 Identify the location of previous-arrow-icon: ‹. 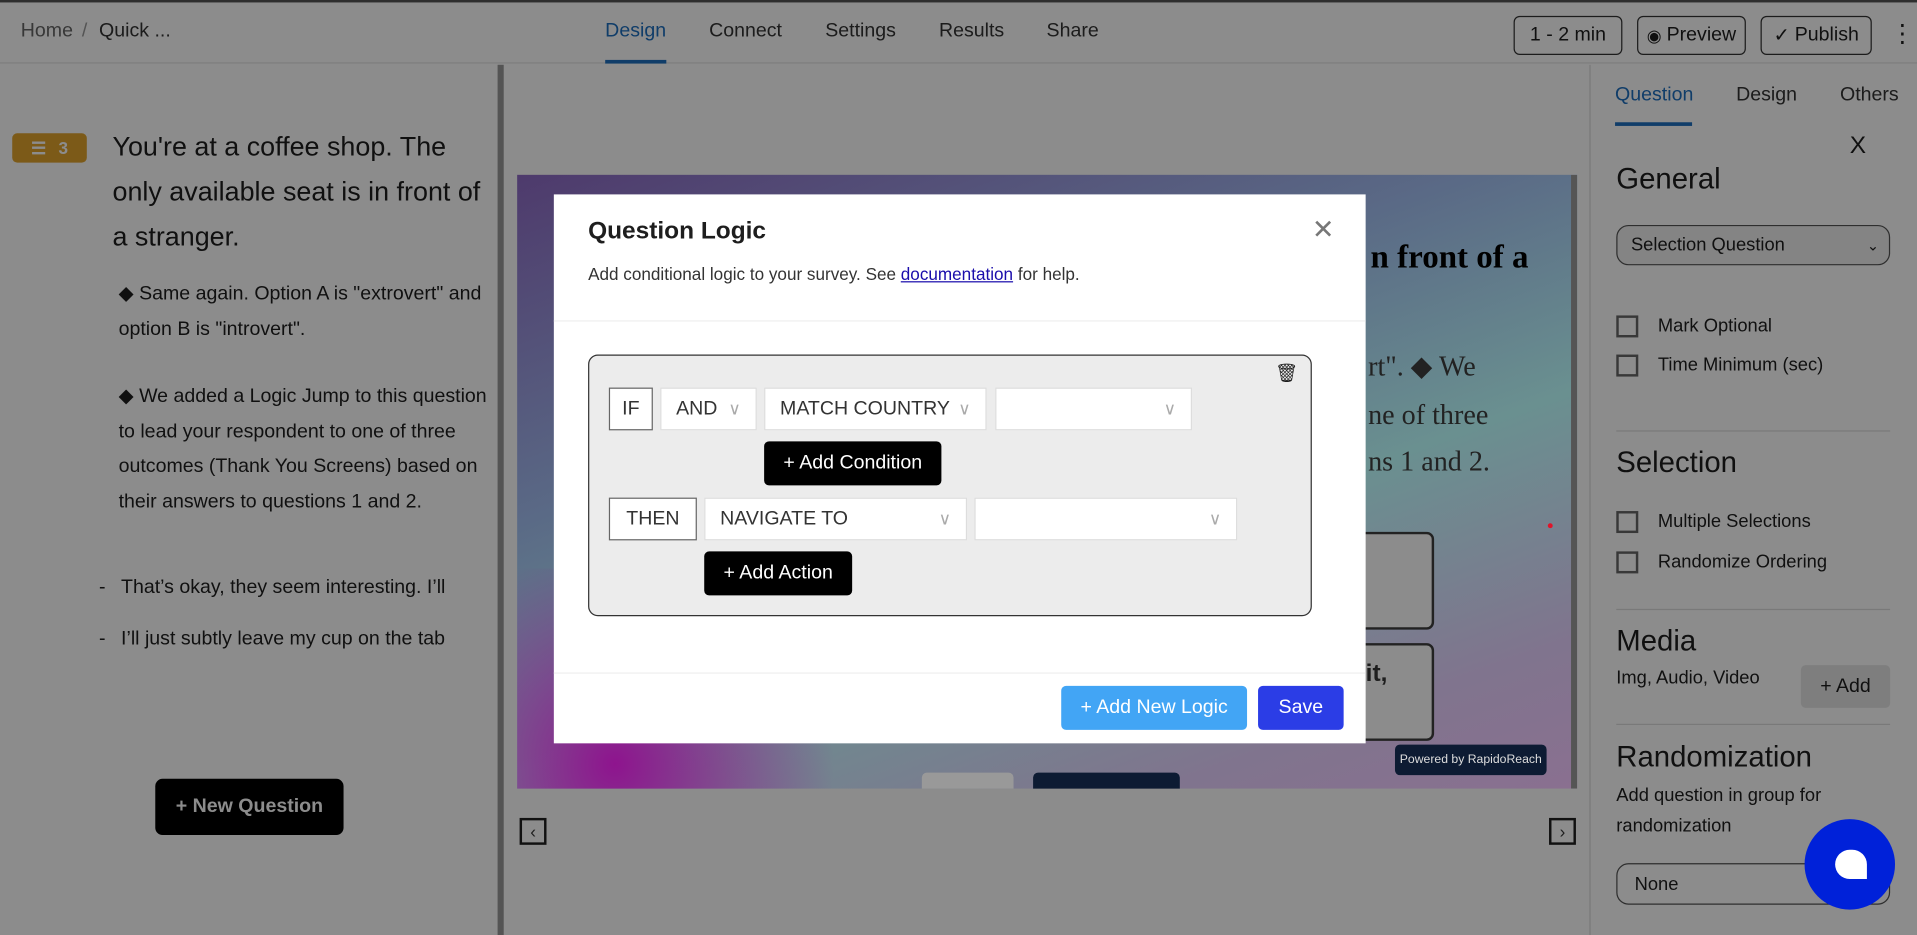
(533, 831).